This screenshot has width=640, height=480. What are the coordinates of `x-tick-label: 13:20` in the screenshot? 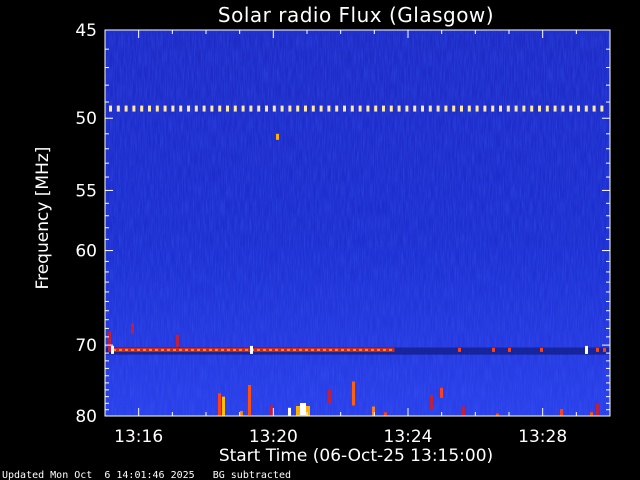 It's located at (273, 437).